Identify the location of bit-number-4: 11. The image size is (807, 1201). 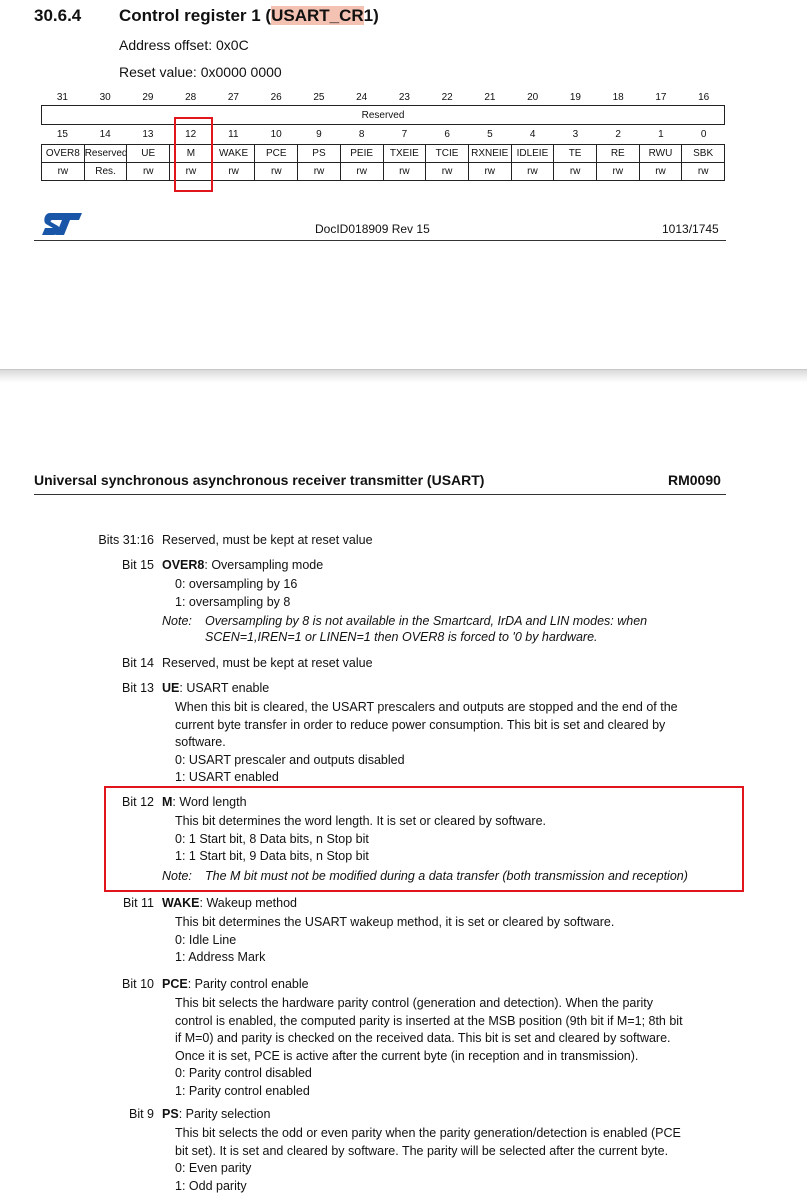
(233, 134).